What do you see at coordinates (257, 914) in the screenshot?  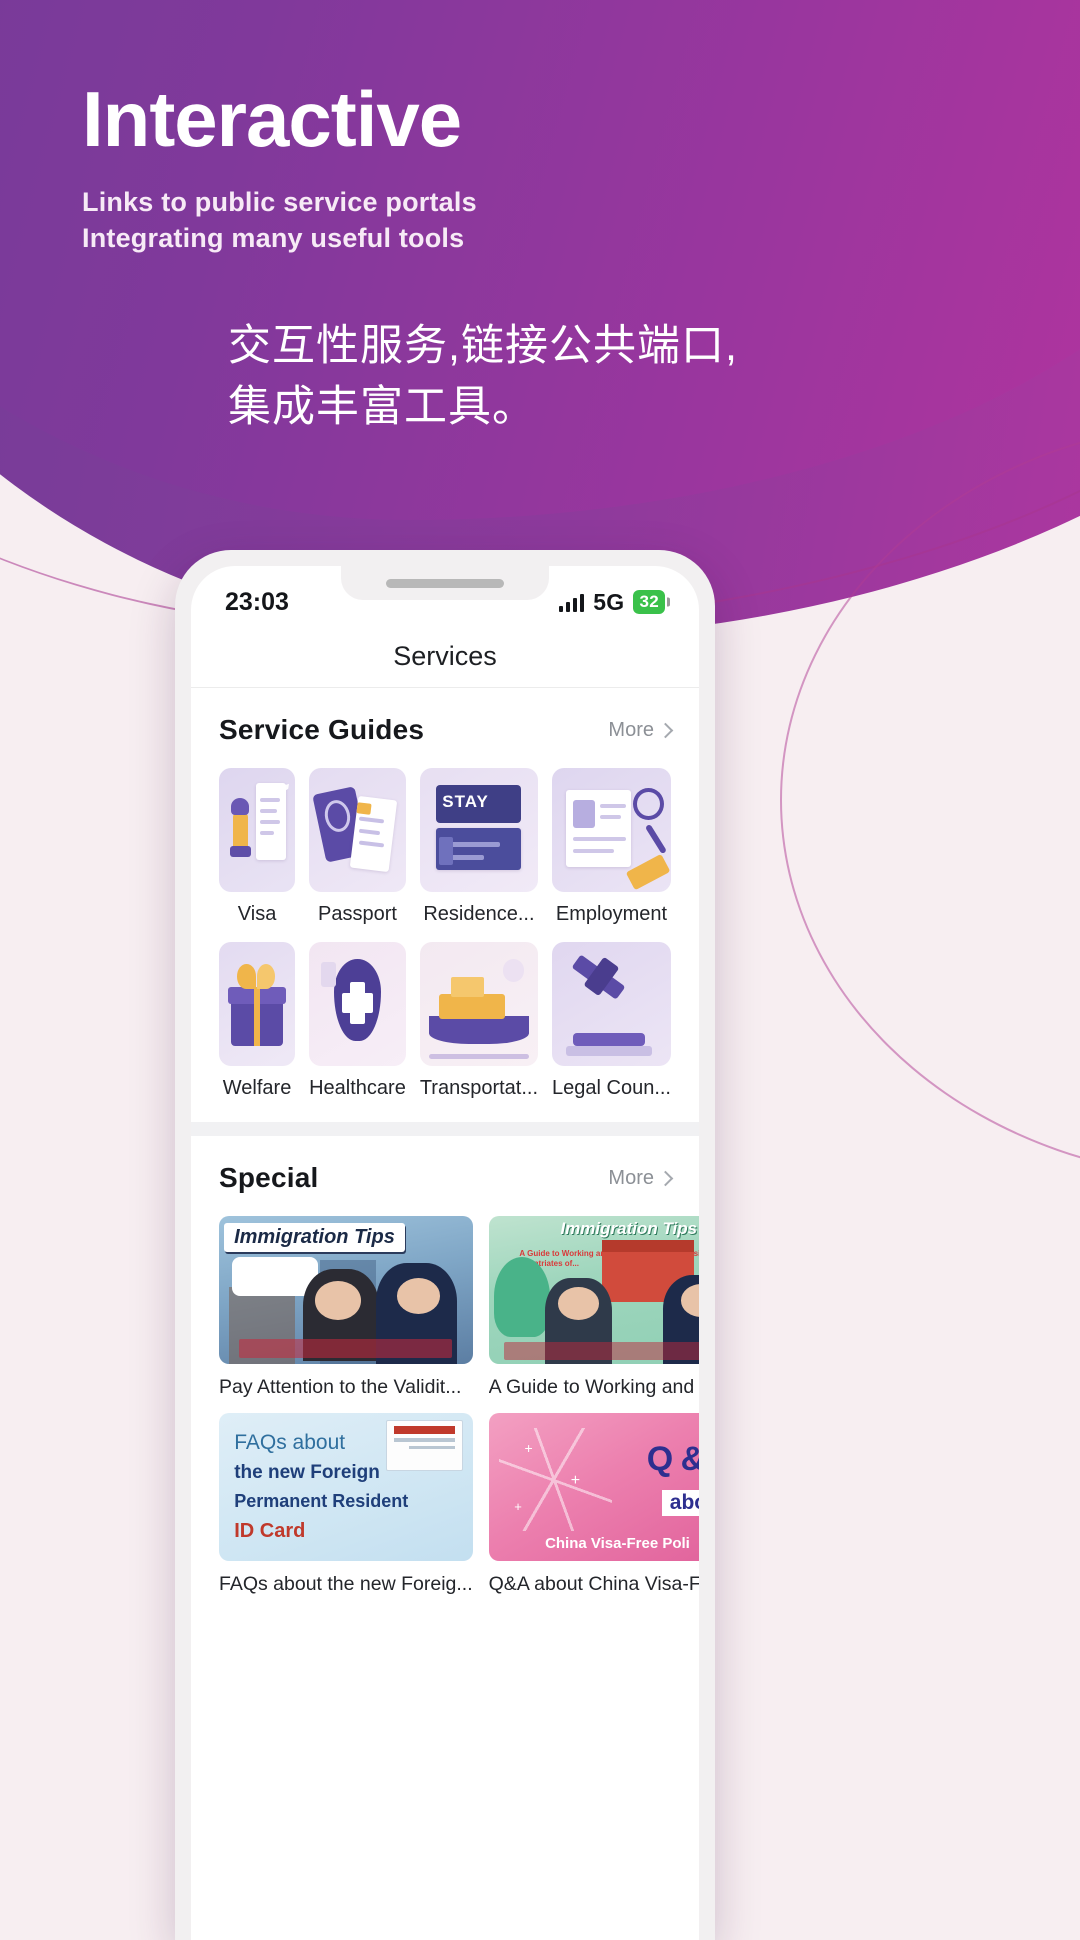 I see `service-guide-label: Visa` at bounding box center [257, 914].